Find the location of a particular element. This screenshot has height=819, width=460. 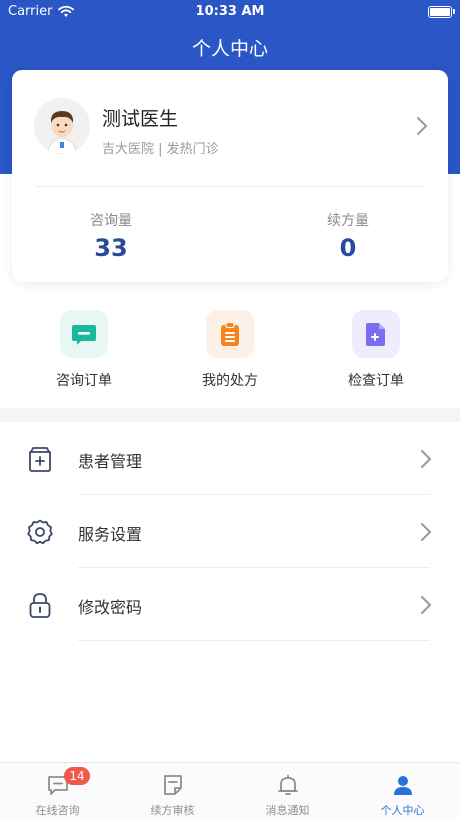

renewal-count: 续方量 0 is located at coordinates (348, 236).